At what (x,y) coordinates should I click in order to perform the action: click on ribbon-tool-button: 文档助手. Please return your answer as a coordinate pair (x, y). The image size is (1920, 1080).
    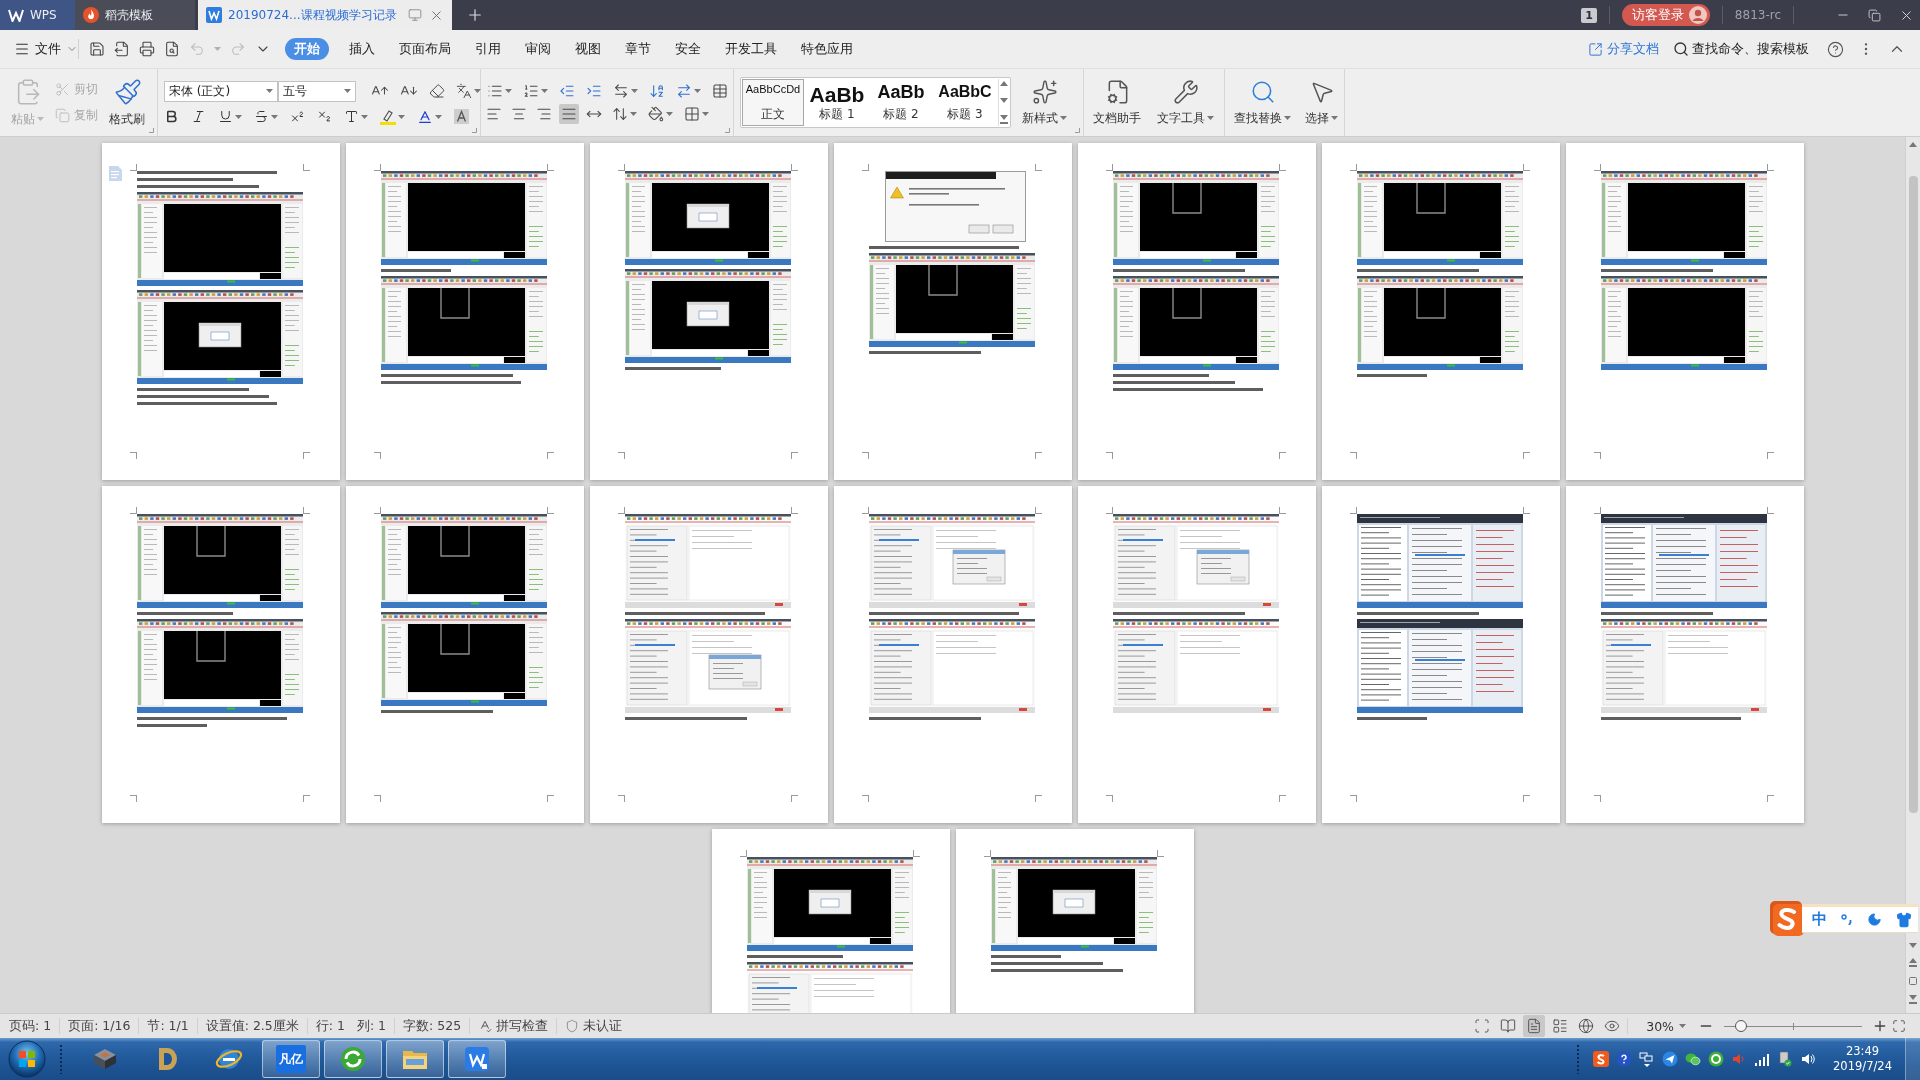
    Looking at the image, I should click on (1118, 102).